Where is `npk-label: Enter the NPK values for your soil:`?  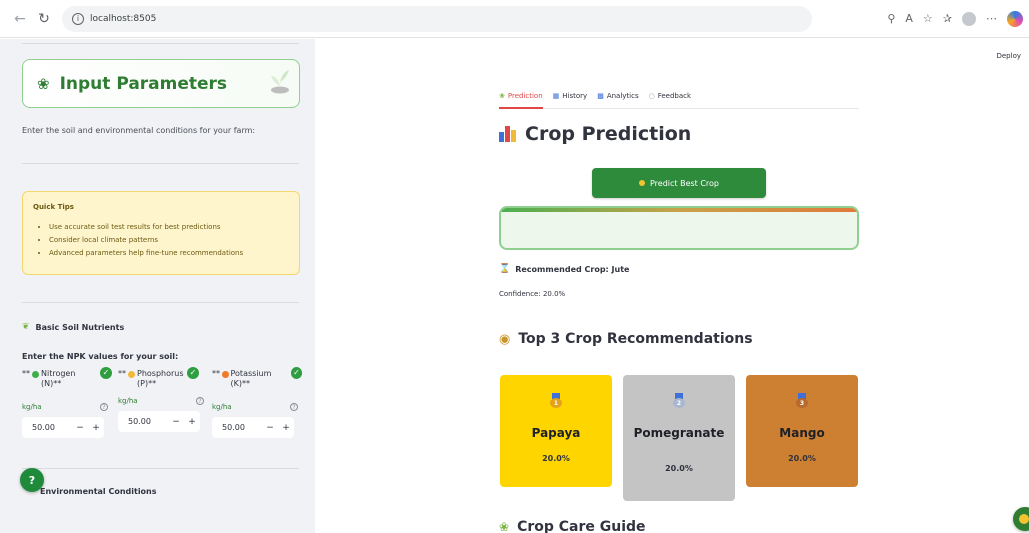
npk-label: Enter the NPK values for your soil: is located at coordinates (100, 356).